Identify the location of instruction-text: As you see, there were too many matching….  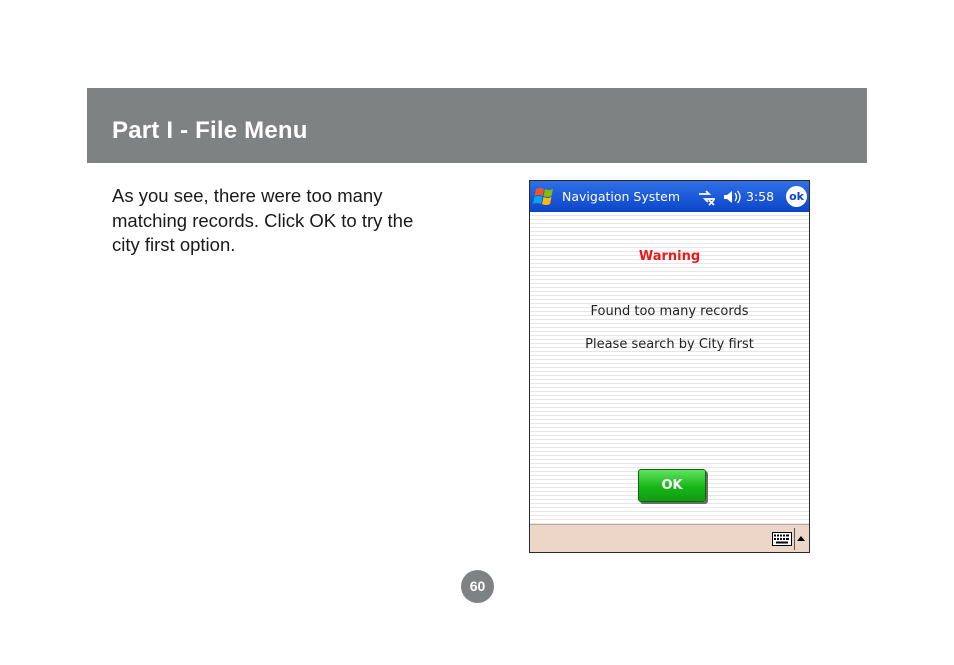
(292, 221).